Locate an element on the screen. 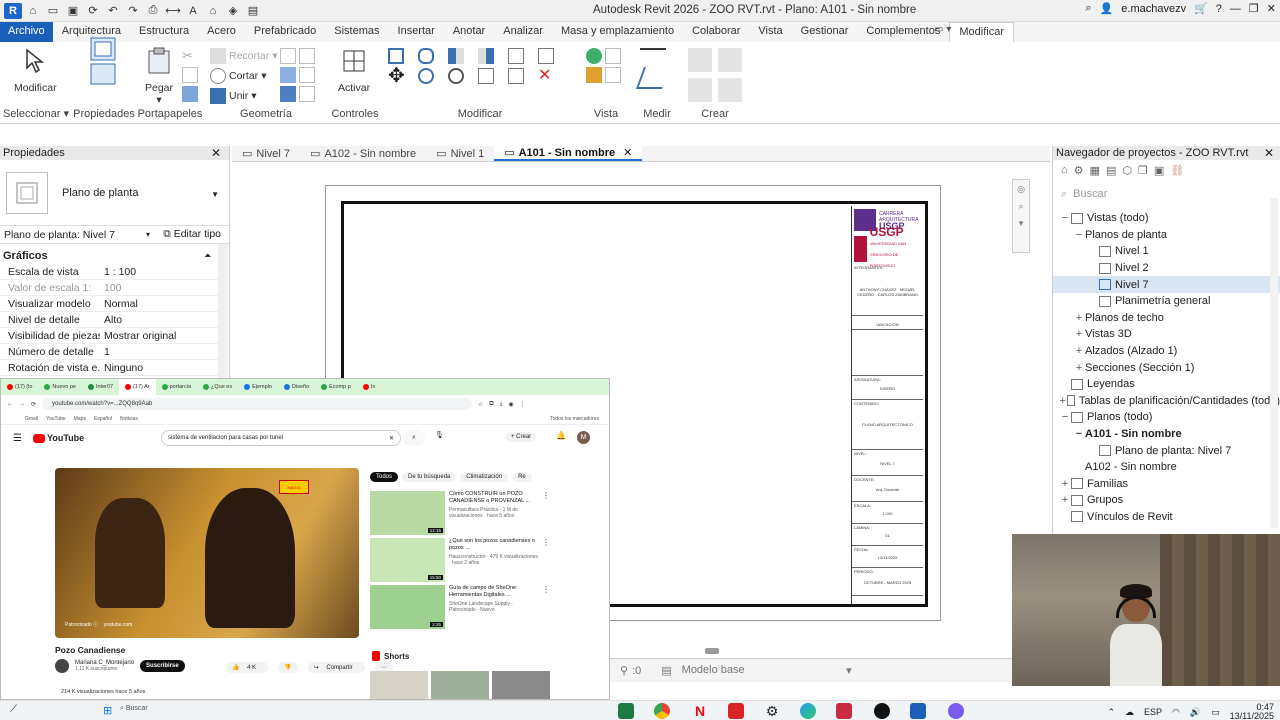 Image resolution: width=1280 pixels, height=720 pixels. tree-node: + Familias is located at coordinates (1166, 484).